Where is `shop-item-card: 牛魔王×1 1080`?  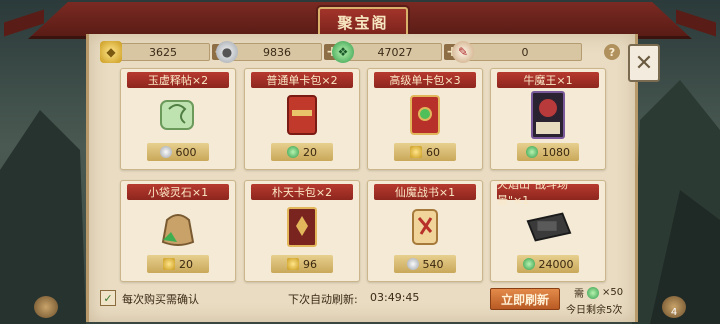 shop-item-card: 牛魔王×1 1080 is located at coordinates (548, 119).